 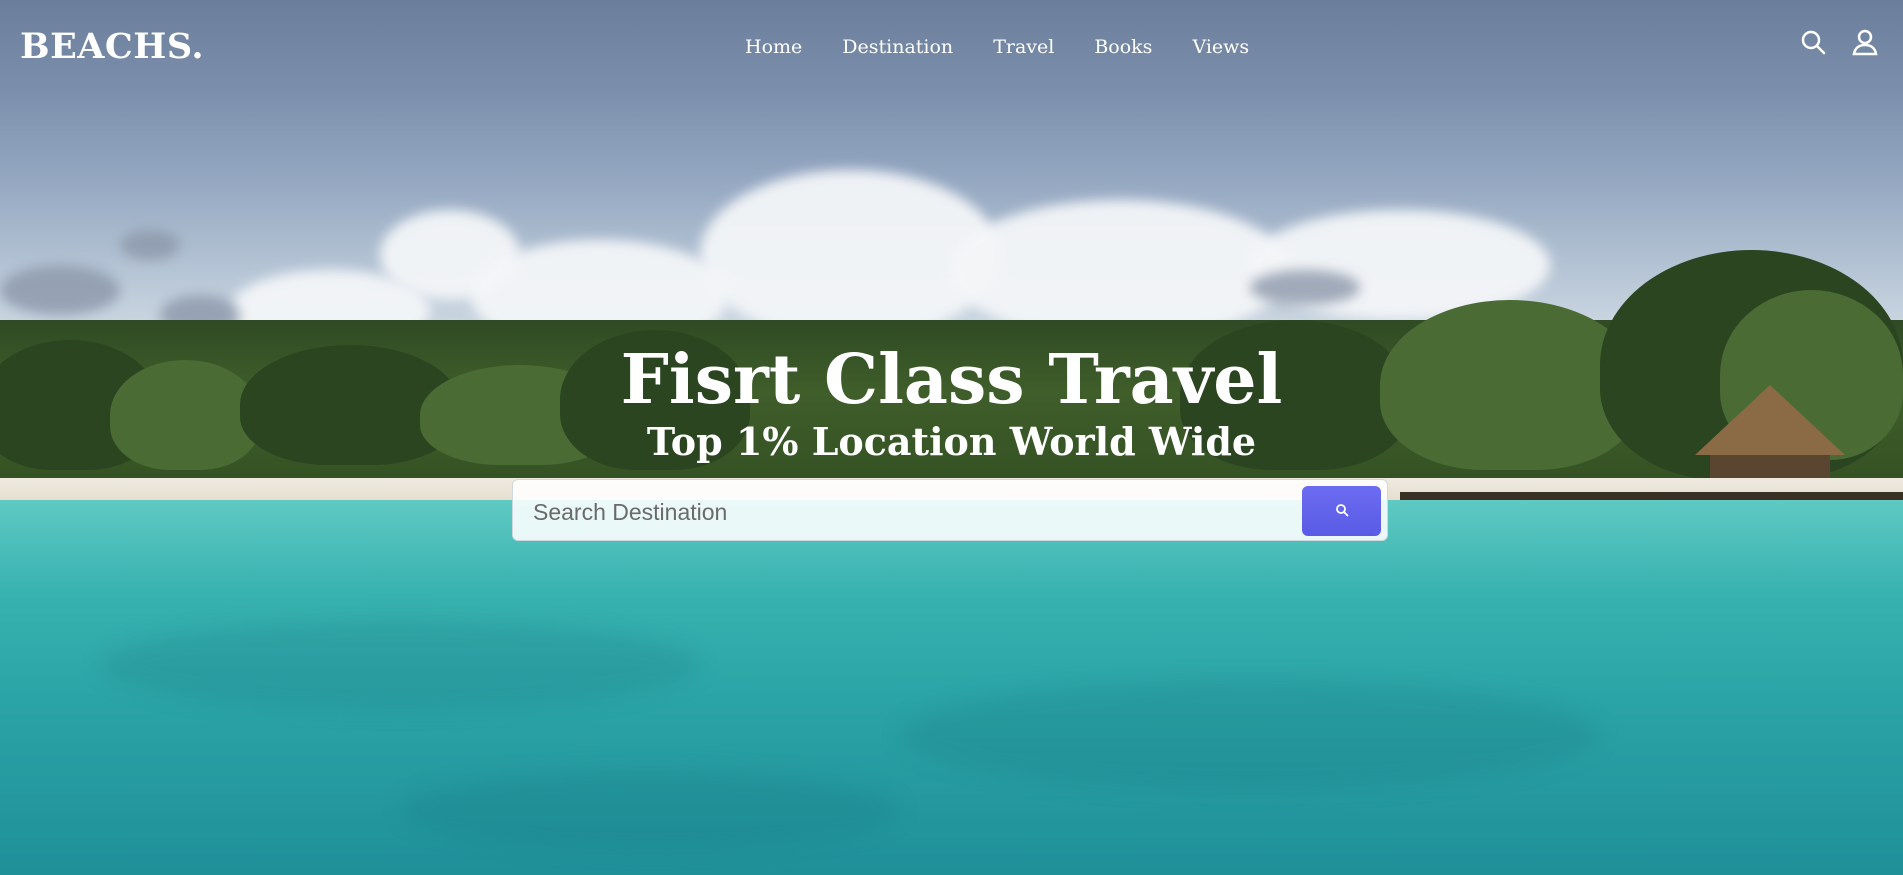 I want to click on search-bar, so click(x=950, y=510).